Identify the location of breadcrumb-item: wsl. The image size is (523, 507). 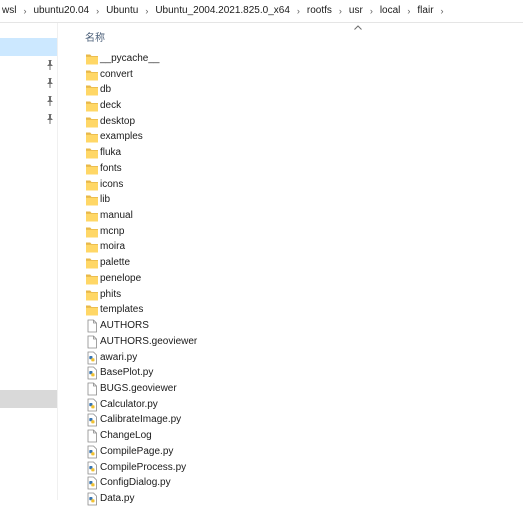
(10, 11).